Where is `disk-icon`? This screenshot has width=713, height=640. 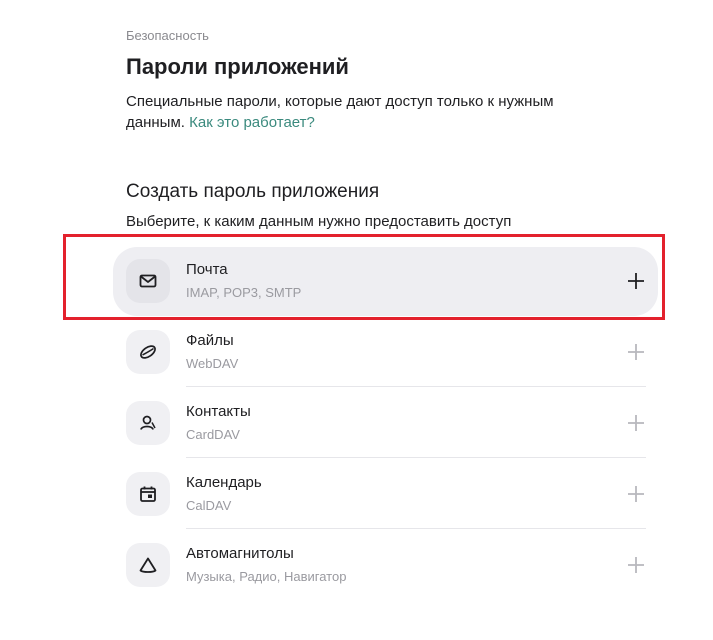 disk-icon is located at coordinates (148, 352).